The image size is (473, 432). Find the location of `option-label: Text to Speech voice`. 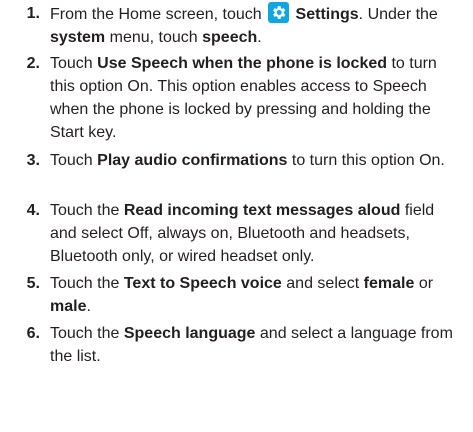

option-label: Text to Speech voice is located at coordinates (202, 283).